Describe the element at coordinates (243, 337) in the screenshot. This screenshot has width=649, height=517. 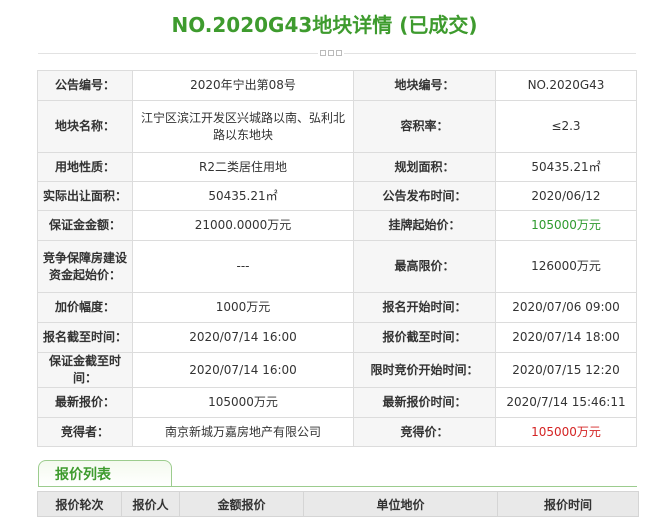
I see `registration-end-value: 2020/07/14 16:00` at that location.